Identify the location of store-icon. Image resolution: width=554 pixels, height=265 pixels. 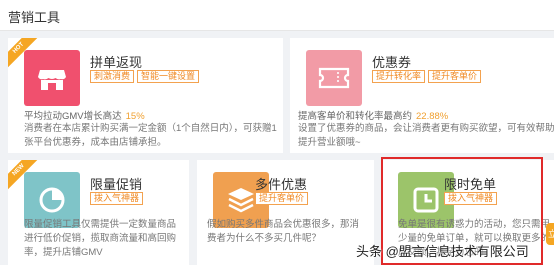
(52, 78).